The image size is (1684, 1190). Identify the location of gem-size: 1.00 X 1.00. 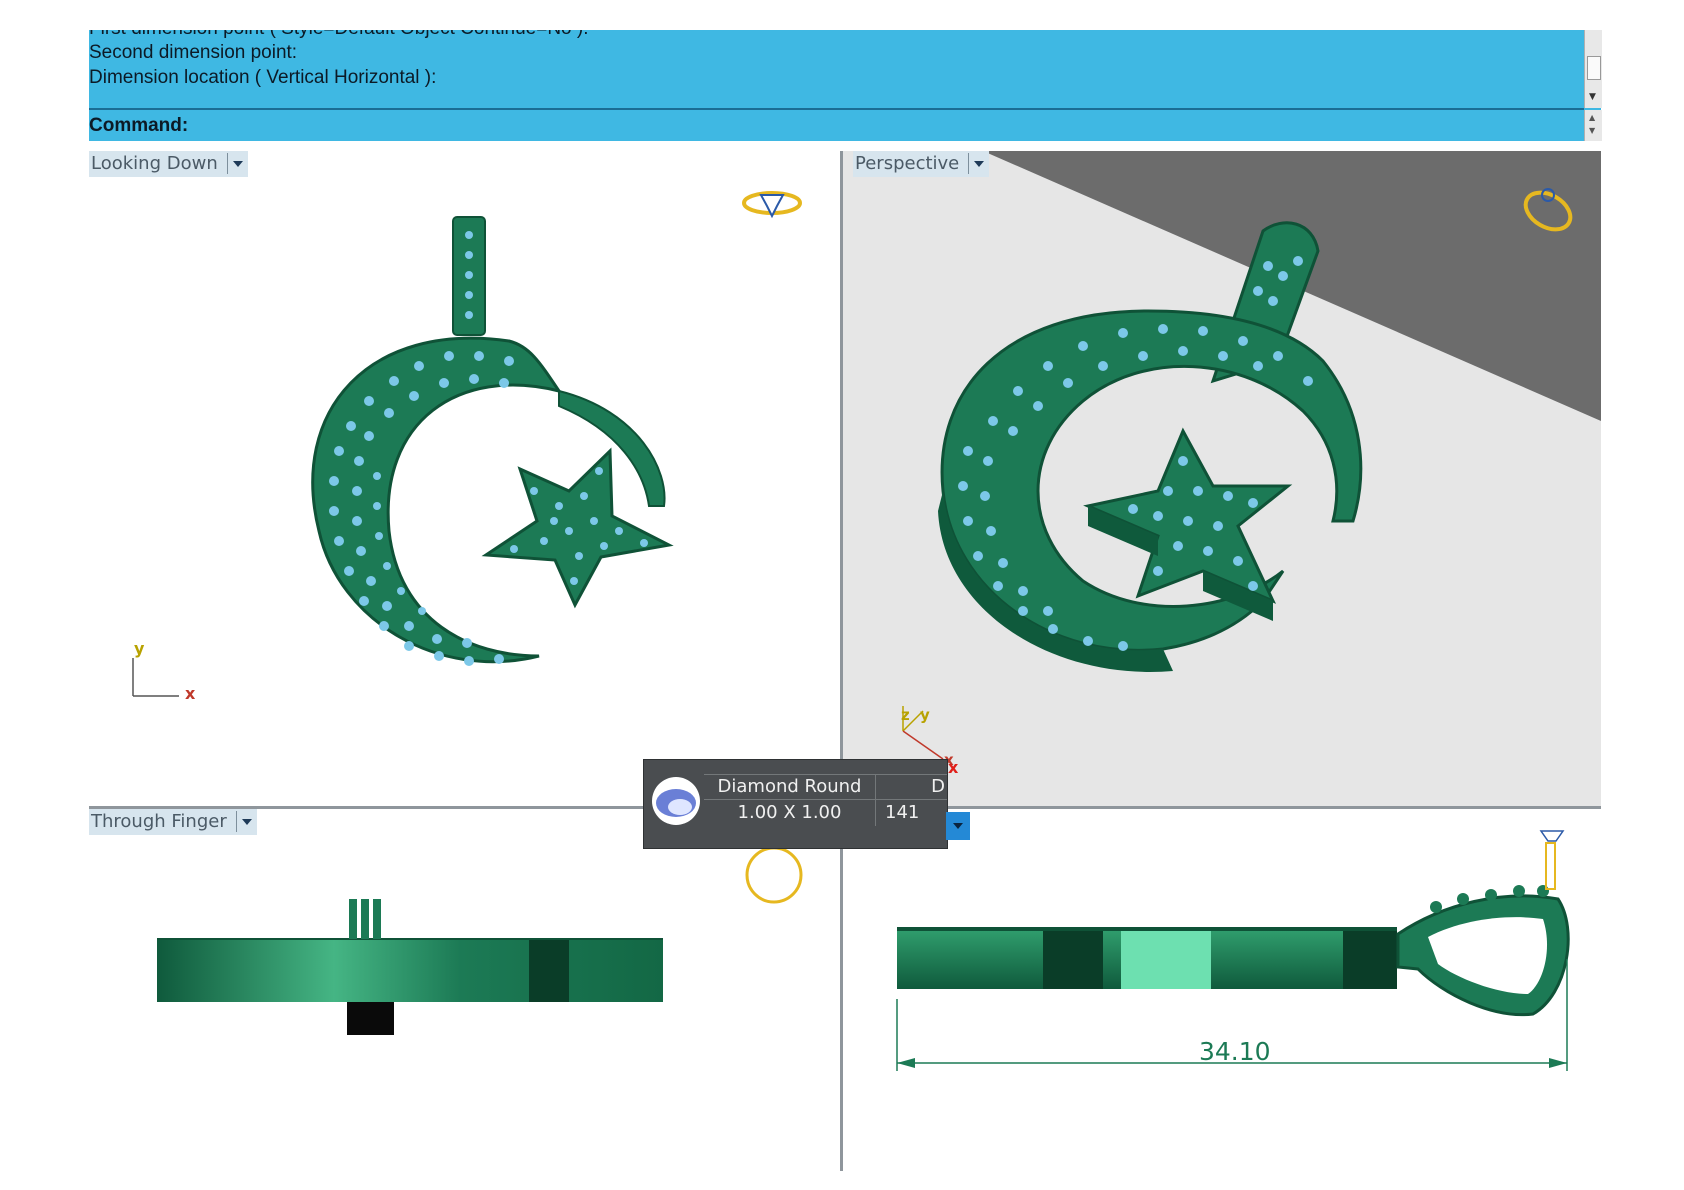
(789, 812).